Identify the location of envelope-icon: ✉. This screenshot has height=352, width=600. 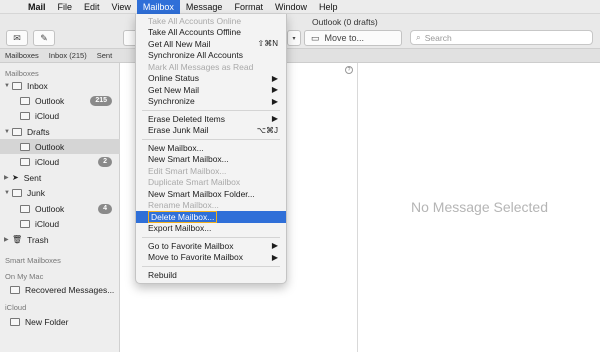
(17, 37).